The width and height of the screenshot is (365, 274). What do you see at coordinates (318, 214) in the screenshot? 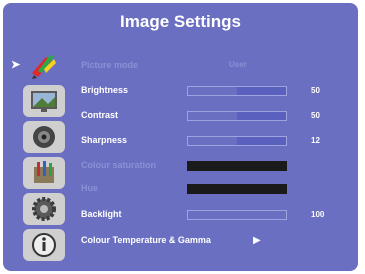
I see `setting-value: 100` at bounding box center [318, 214].